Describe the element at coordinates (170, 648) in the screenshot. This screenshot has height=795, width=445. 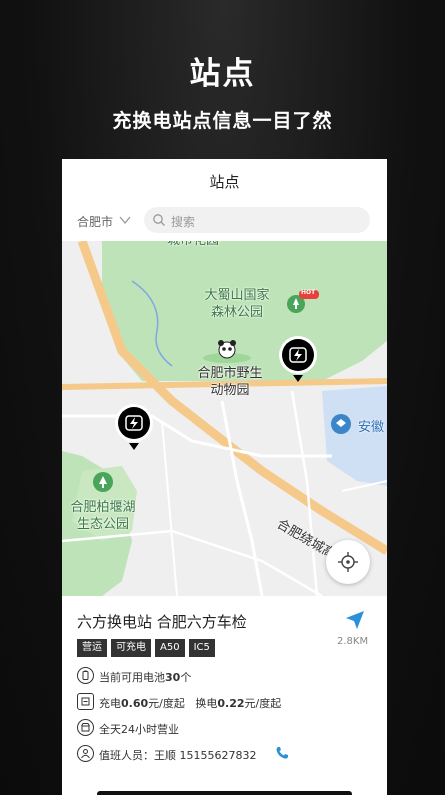
I see `tag-a50: A50` at that location.